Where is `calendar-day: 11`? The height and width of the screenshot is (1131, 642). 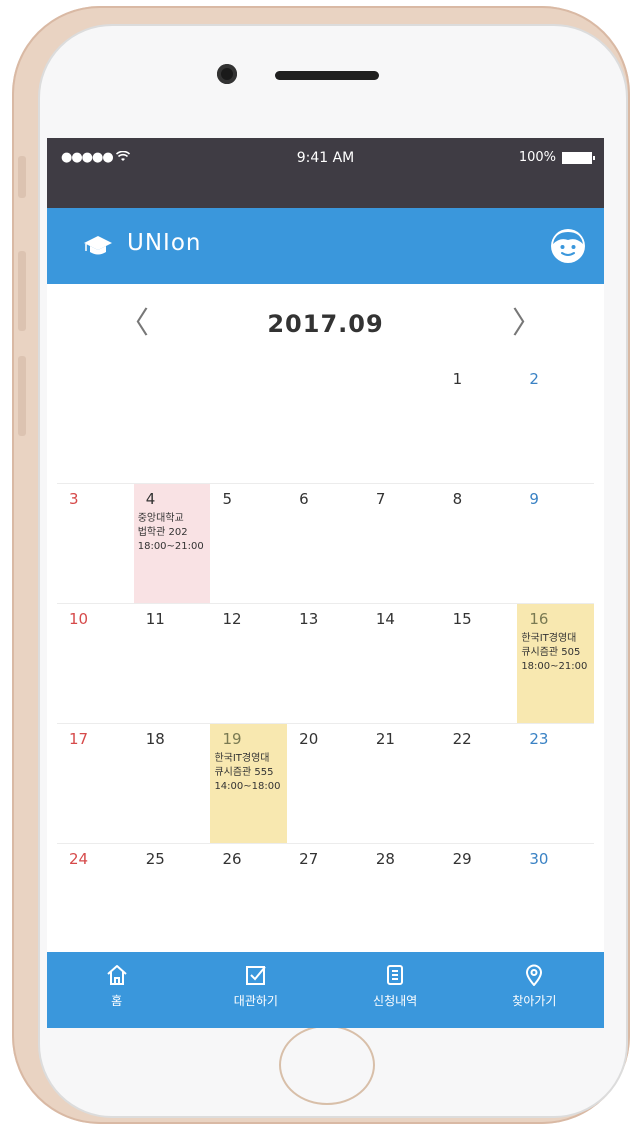
calendar-day: 11 is located at coordinates (172, 663).